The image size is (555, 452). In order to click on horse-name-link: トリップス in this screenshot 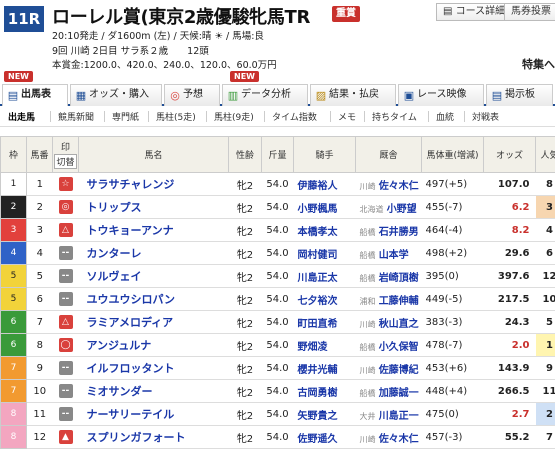, I will do `click(153, 207)`.